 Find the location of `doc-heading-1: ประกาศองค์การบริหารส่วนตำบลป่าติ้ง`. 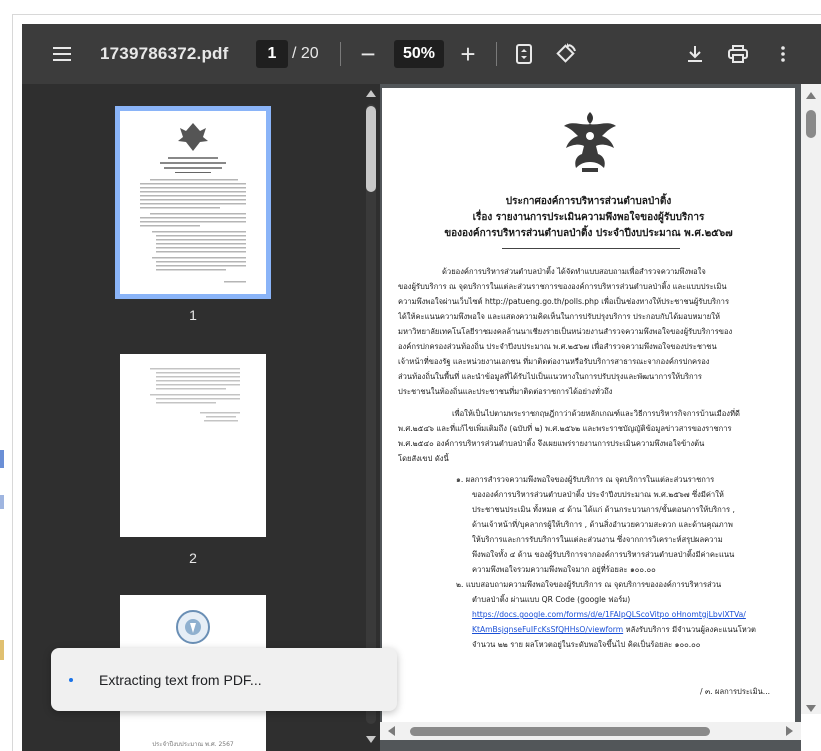

doc-heading-1: ประกาศองค์การบริหารส่วนตำบลป่าติ้ง is located at coordinates (588, 201).